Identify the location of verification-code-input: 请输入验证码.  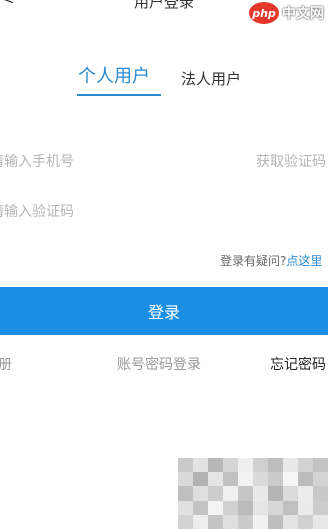
(37, 211).